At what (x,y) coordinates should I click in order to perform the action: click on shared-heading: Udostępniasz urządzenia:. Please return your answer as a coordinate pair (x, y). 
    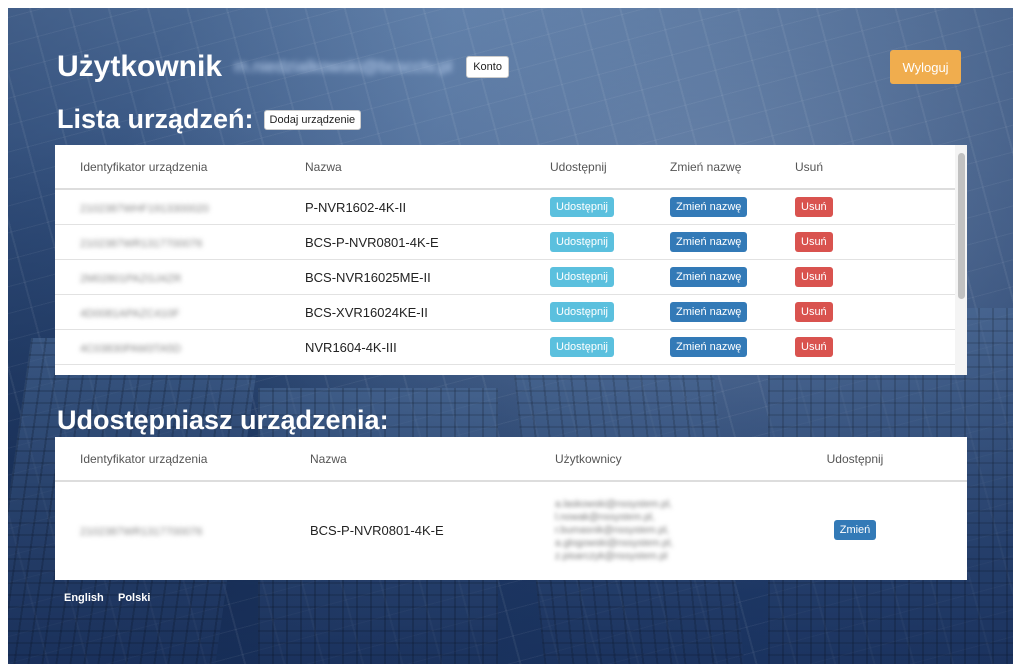
    Looking at the image, I should click on (223, 420).